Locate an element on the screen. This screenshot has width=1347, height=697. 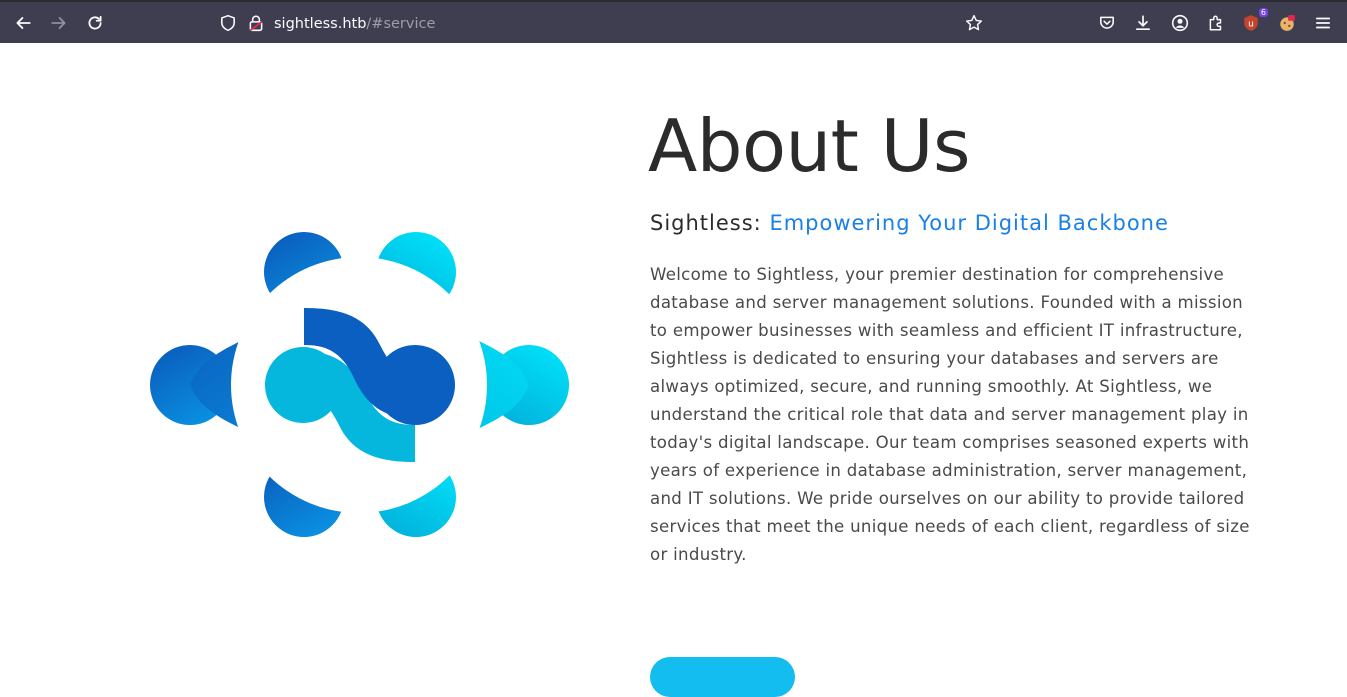
extensions-puzzle-icon is located at coordinates (1216, 23).